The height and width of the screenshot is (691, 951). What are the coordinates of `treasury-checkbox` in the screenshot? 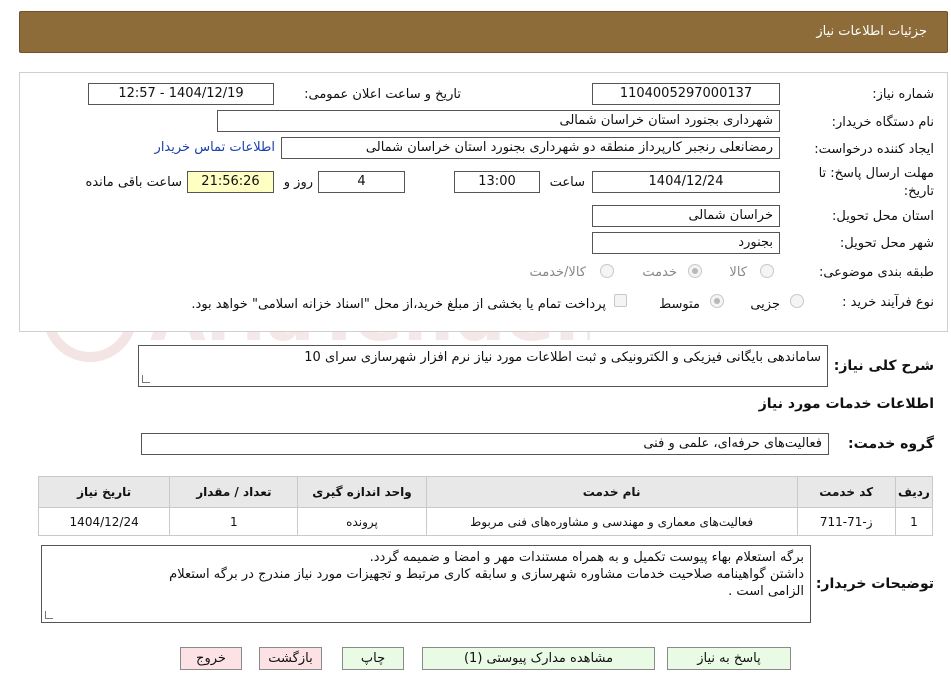 It's located at (620, 300).